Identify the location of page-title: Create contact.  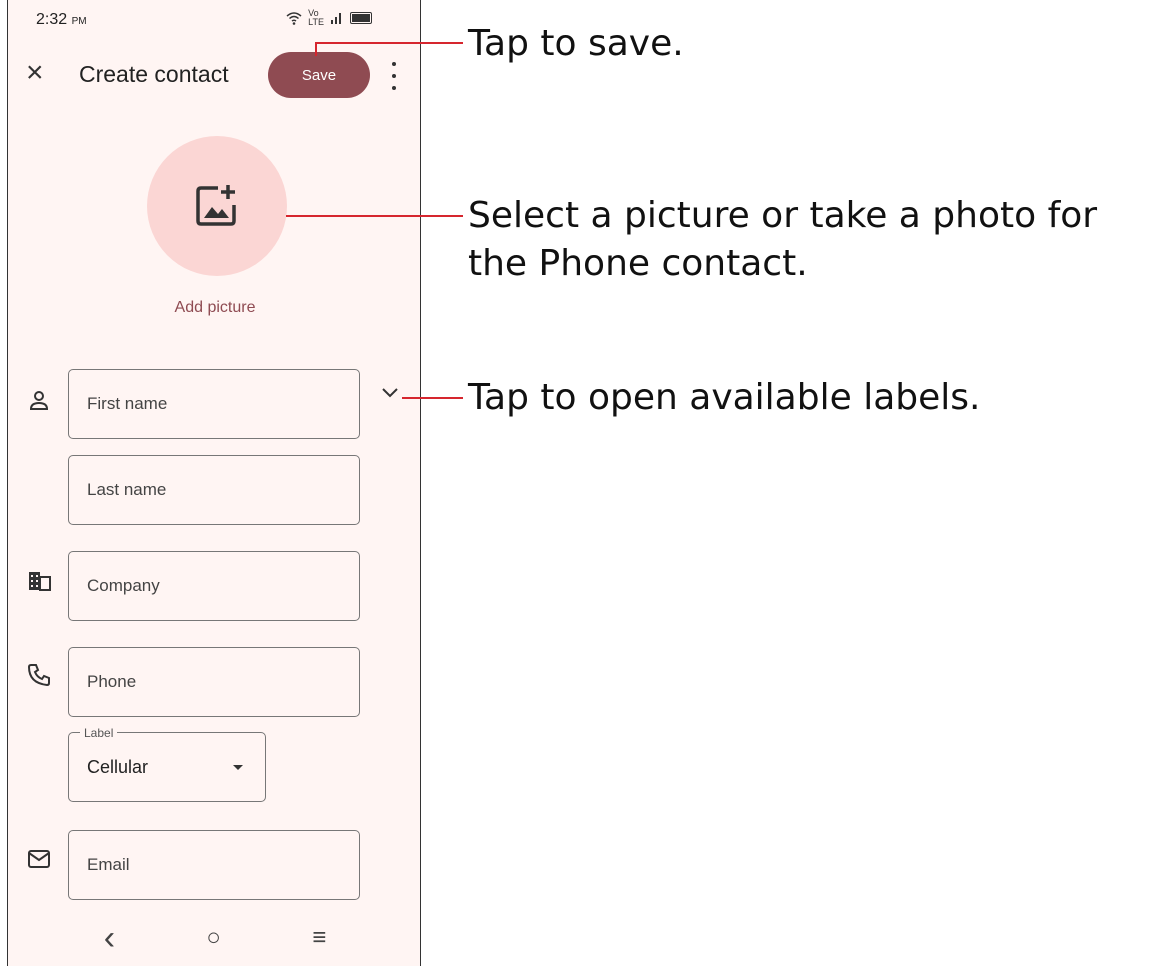
(154, 74).